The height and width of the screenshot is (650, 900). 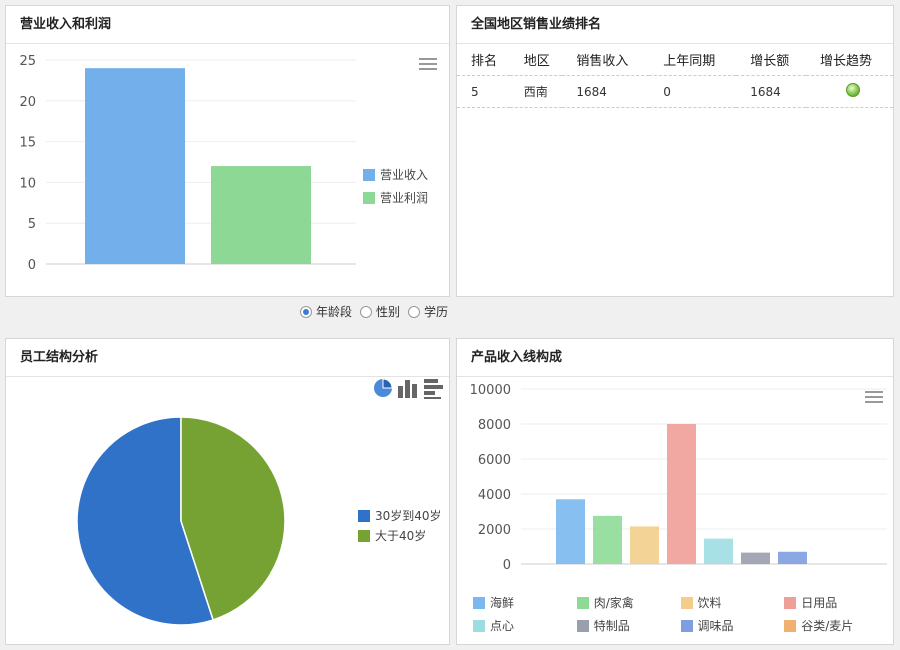 What do you see at coordinates (32, 224) in the screenshot?
I see `y-tick-label: 5` at bounding box center [32, 224].